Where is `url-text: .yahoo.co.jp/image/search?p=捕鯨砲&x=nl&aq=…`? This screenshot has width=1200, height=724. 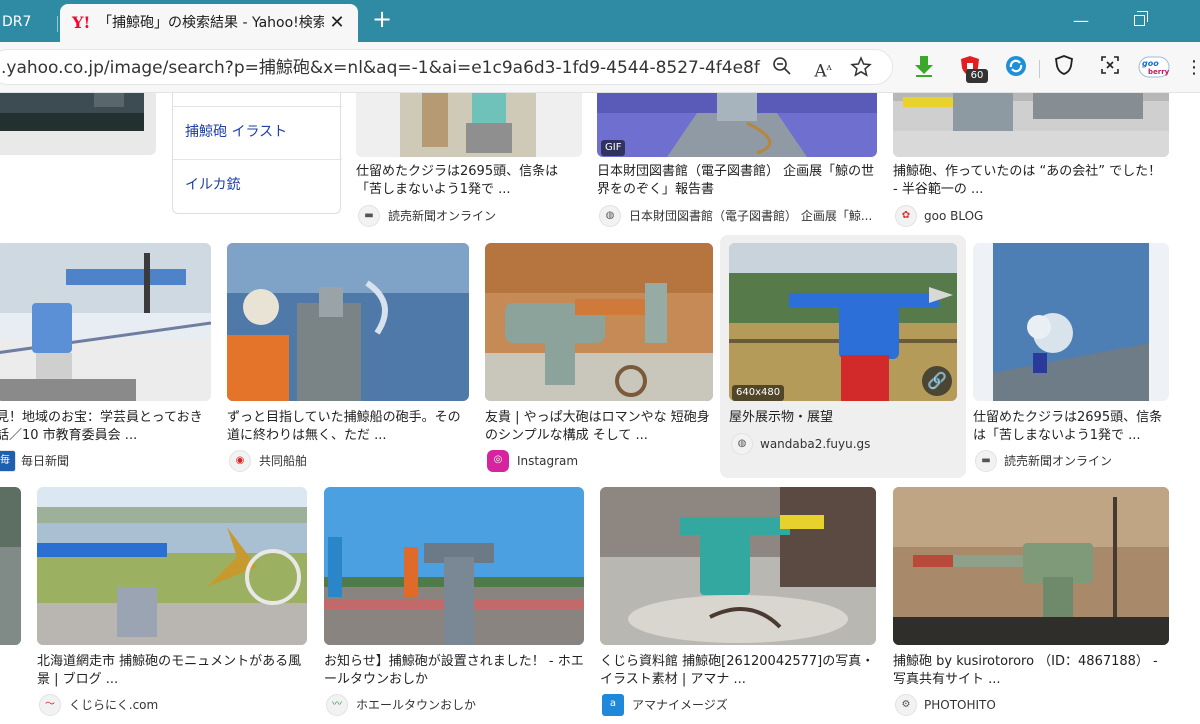 url-text: .yahoo.co.jp/image/search?p=捕鯨砲&x=nl&aq=… is located at coordinates (381, 68).